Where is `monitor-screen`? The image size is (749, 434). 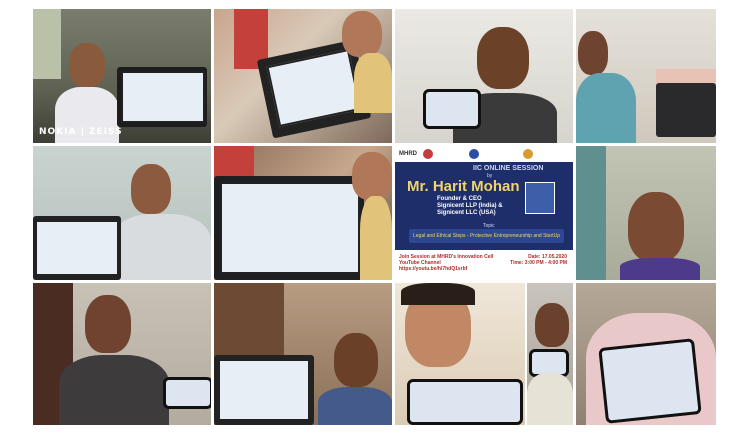
monitor-screen is located at coordinates (163, 97).